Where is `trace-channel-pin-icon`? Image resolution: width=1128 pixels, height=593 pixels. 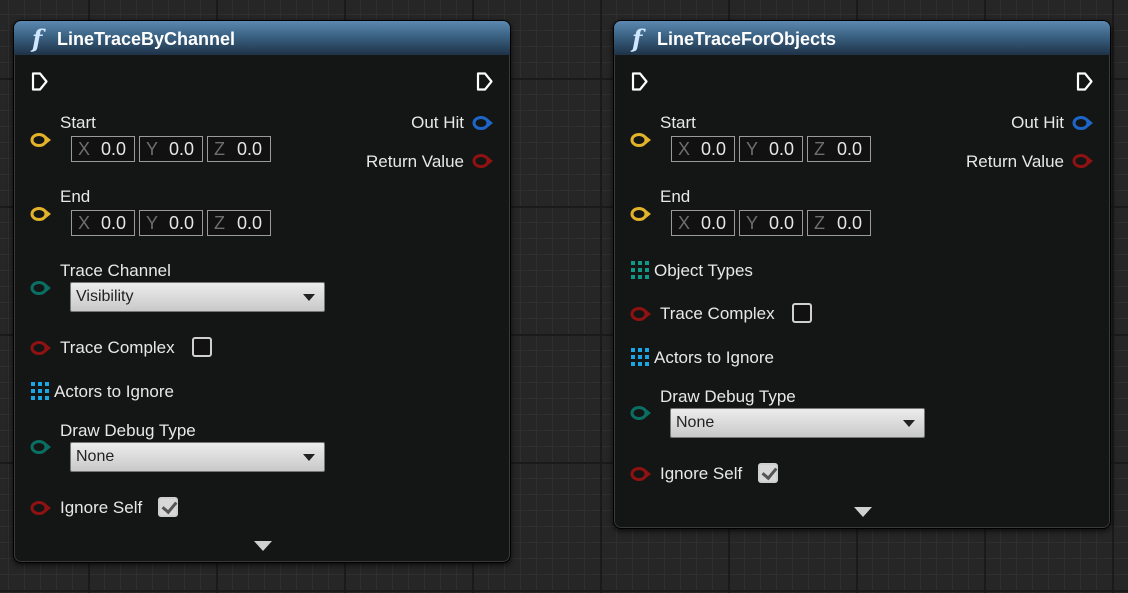
trace-channel-pin-icon is located at coordinates (41, 288).